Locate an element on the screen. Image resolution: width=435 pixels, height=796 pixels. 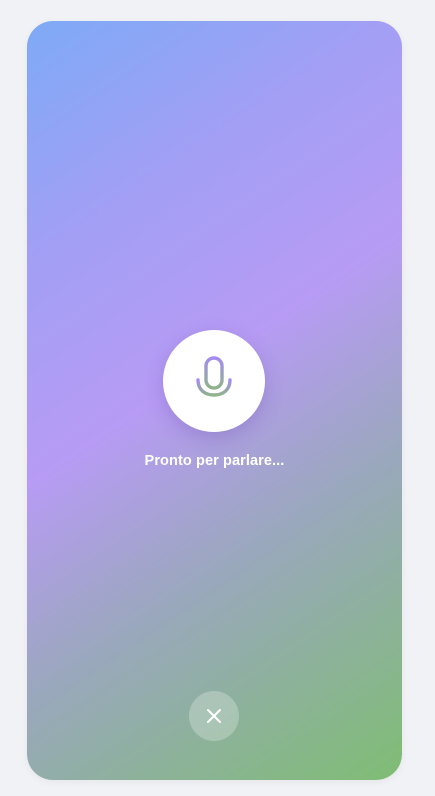
microphone-icon is located at coordinates (214, 380).